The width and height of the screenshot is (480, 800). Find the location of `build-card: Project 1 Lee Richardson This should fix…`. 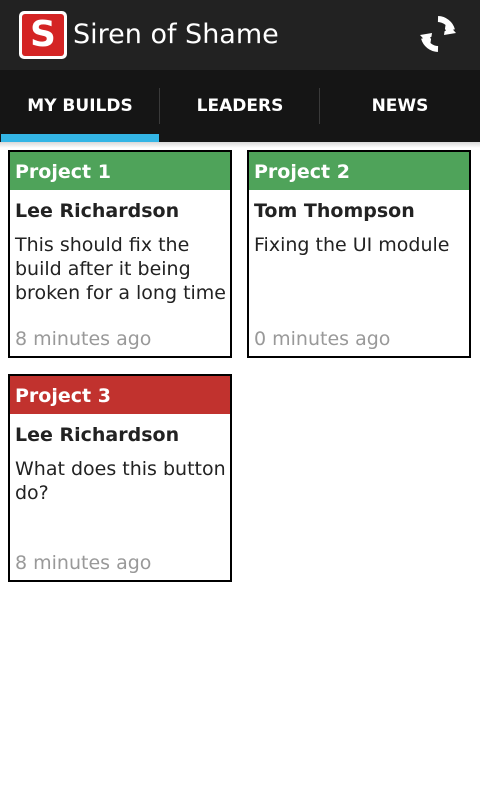

build-card: Project 1 Lee Richardson This should fix… is located at coordinates (120, 254).